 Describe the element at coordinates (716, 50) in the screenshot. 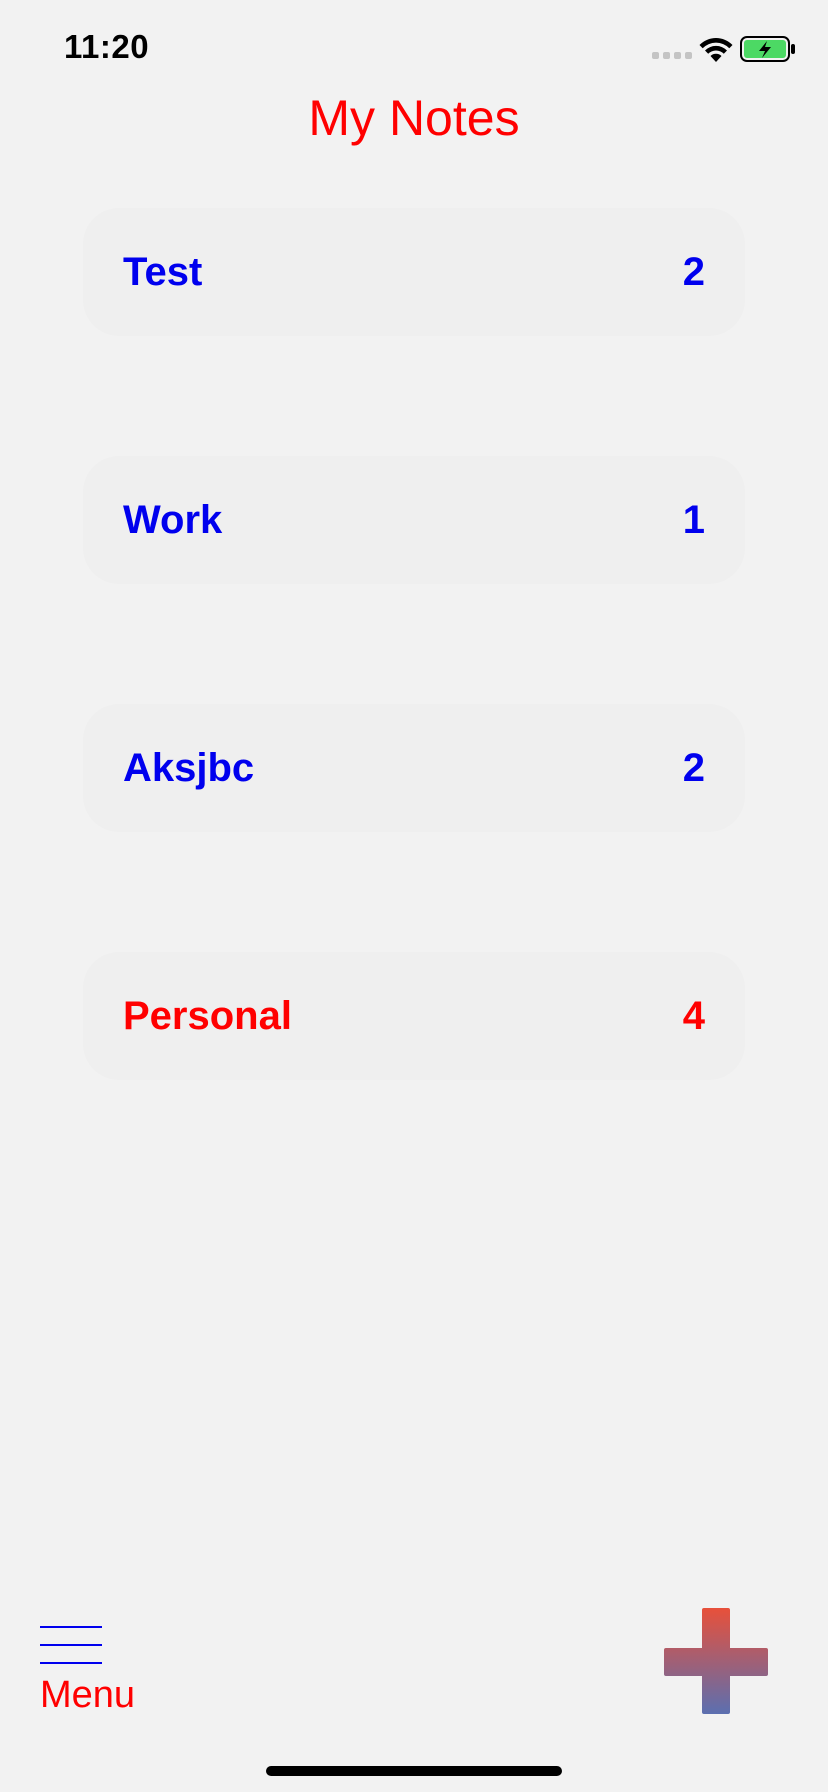

I see `wifi-icon` at that location.